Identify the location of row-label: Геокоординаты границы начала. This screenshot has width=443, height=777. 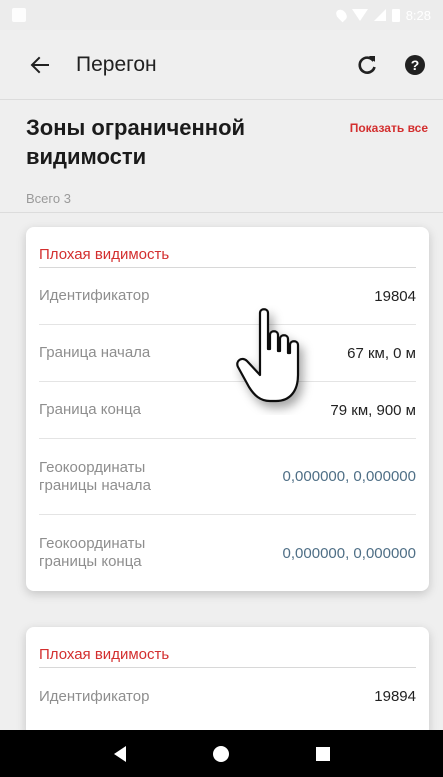
(95, 476).